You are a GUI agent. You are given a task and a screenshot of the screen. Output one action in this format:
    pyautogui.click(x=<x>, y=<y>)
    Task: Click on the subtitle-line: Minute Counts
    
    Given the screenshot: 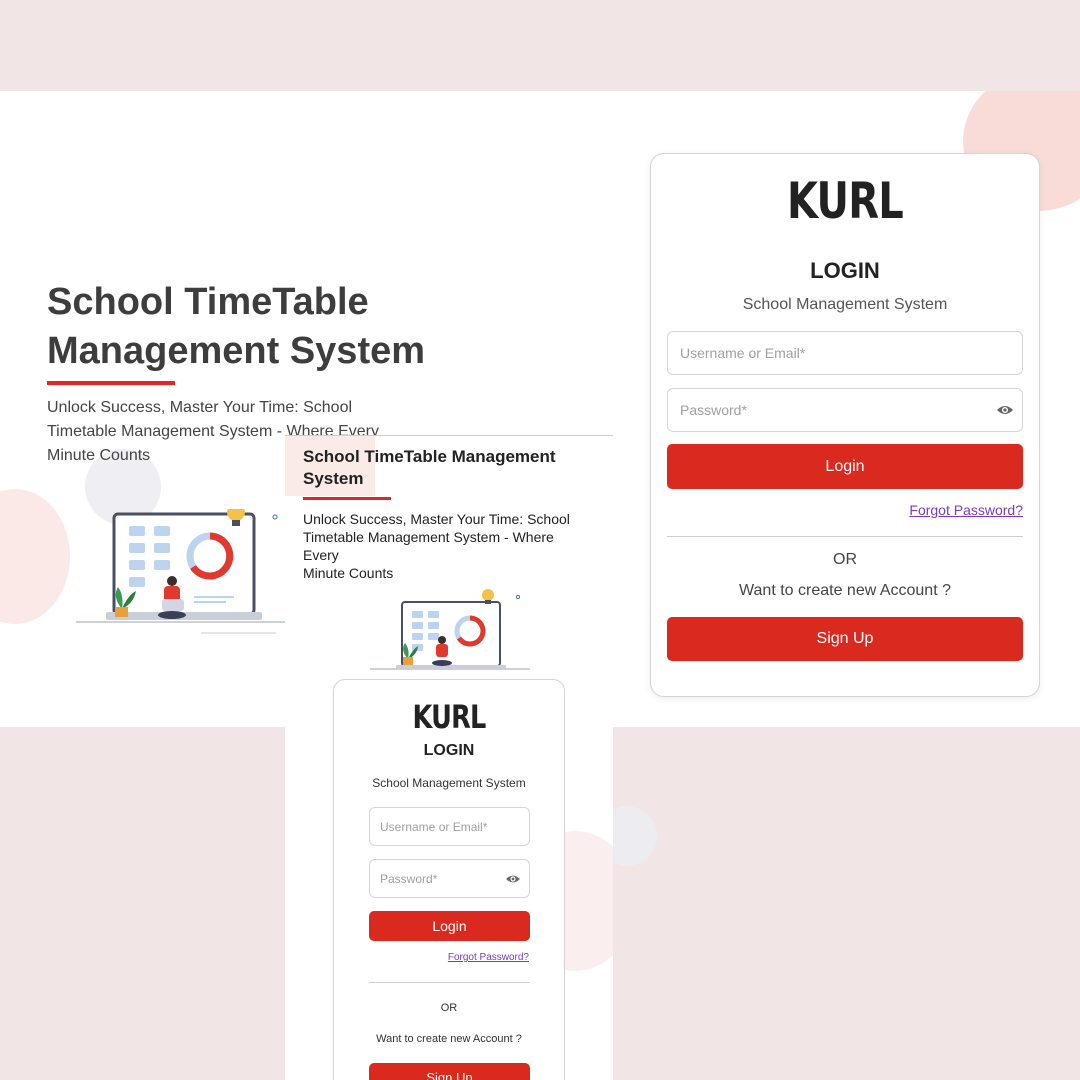 What is the action you would take?
    pyautogui.click(x=348, y=573)
    